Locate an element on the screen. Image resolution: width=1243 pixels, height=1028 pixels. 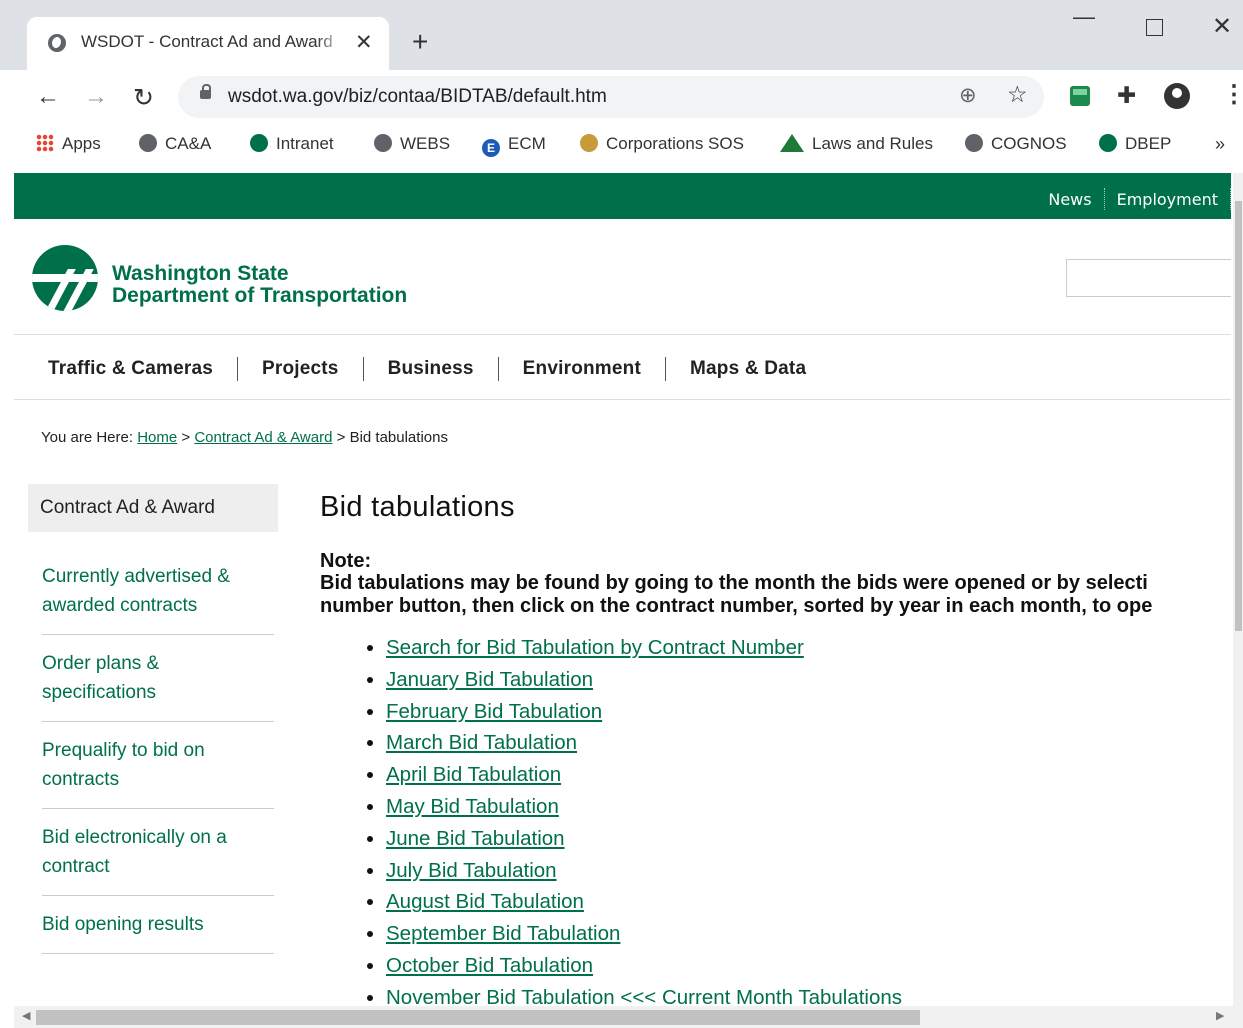
bookmark-label: Laws and Rules is located at coordinates (872, 143).